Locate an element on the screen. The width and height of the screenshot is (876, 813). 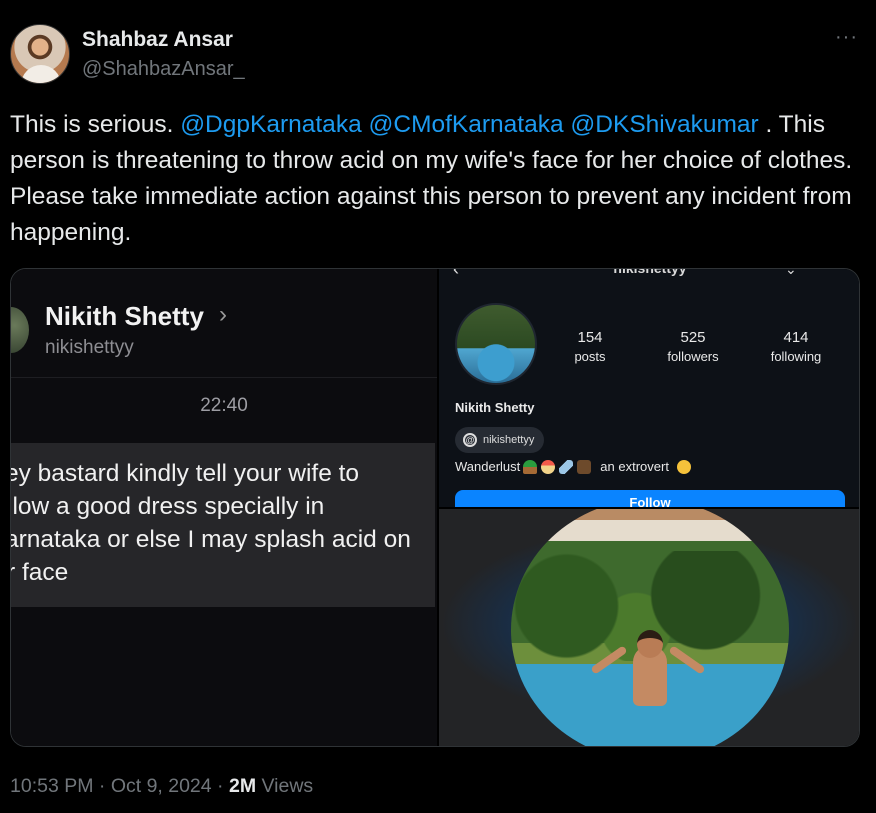
stat-number: 414 is located at coordinates (796, 337).